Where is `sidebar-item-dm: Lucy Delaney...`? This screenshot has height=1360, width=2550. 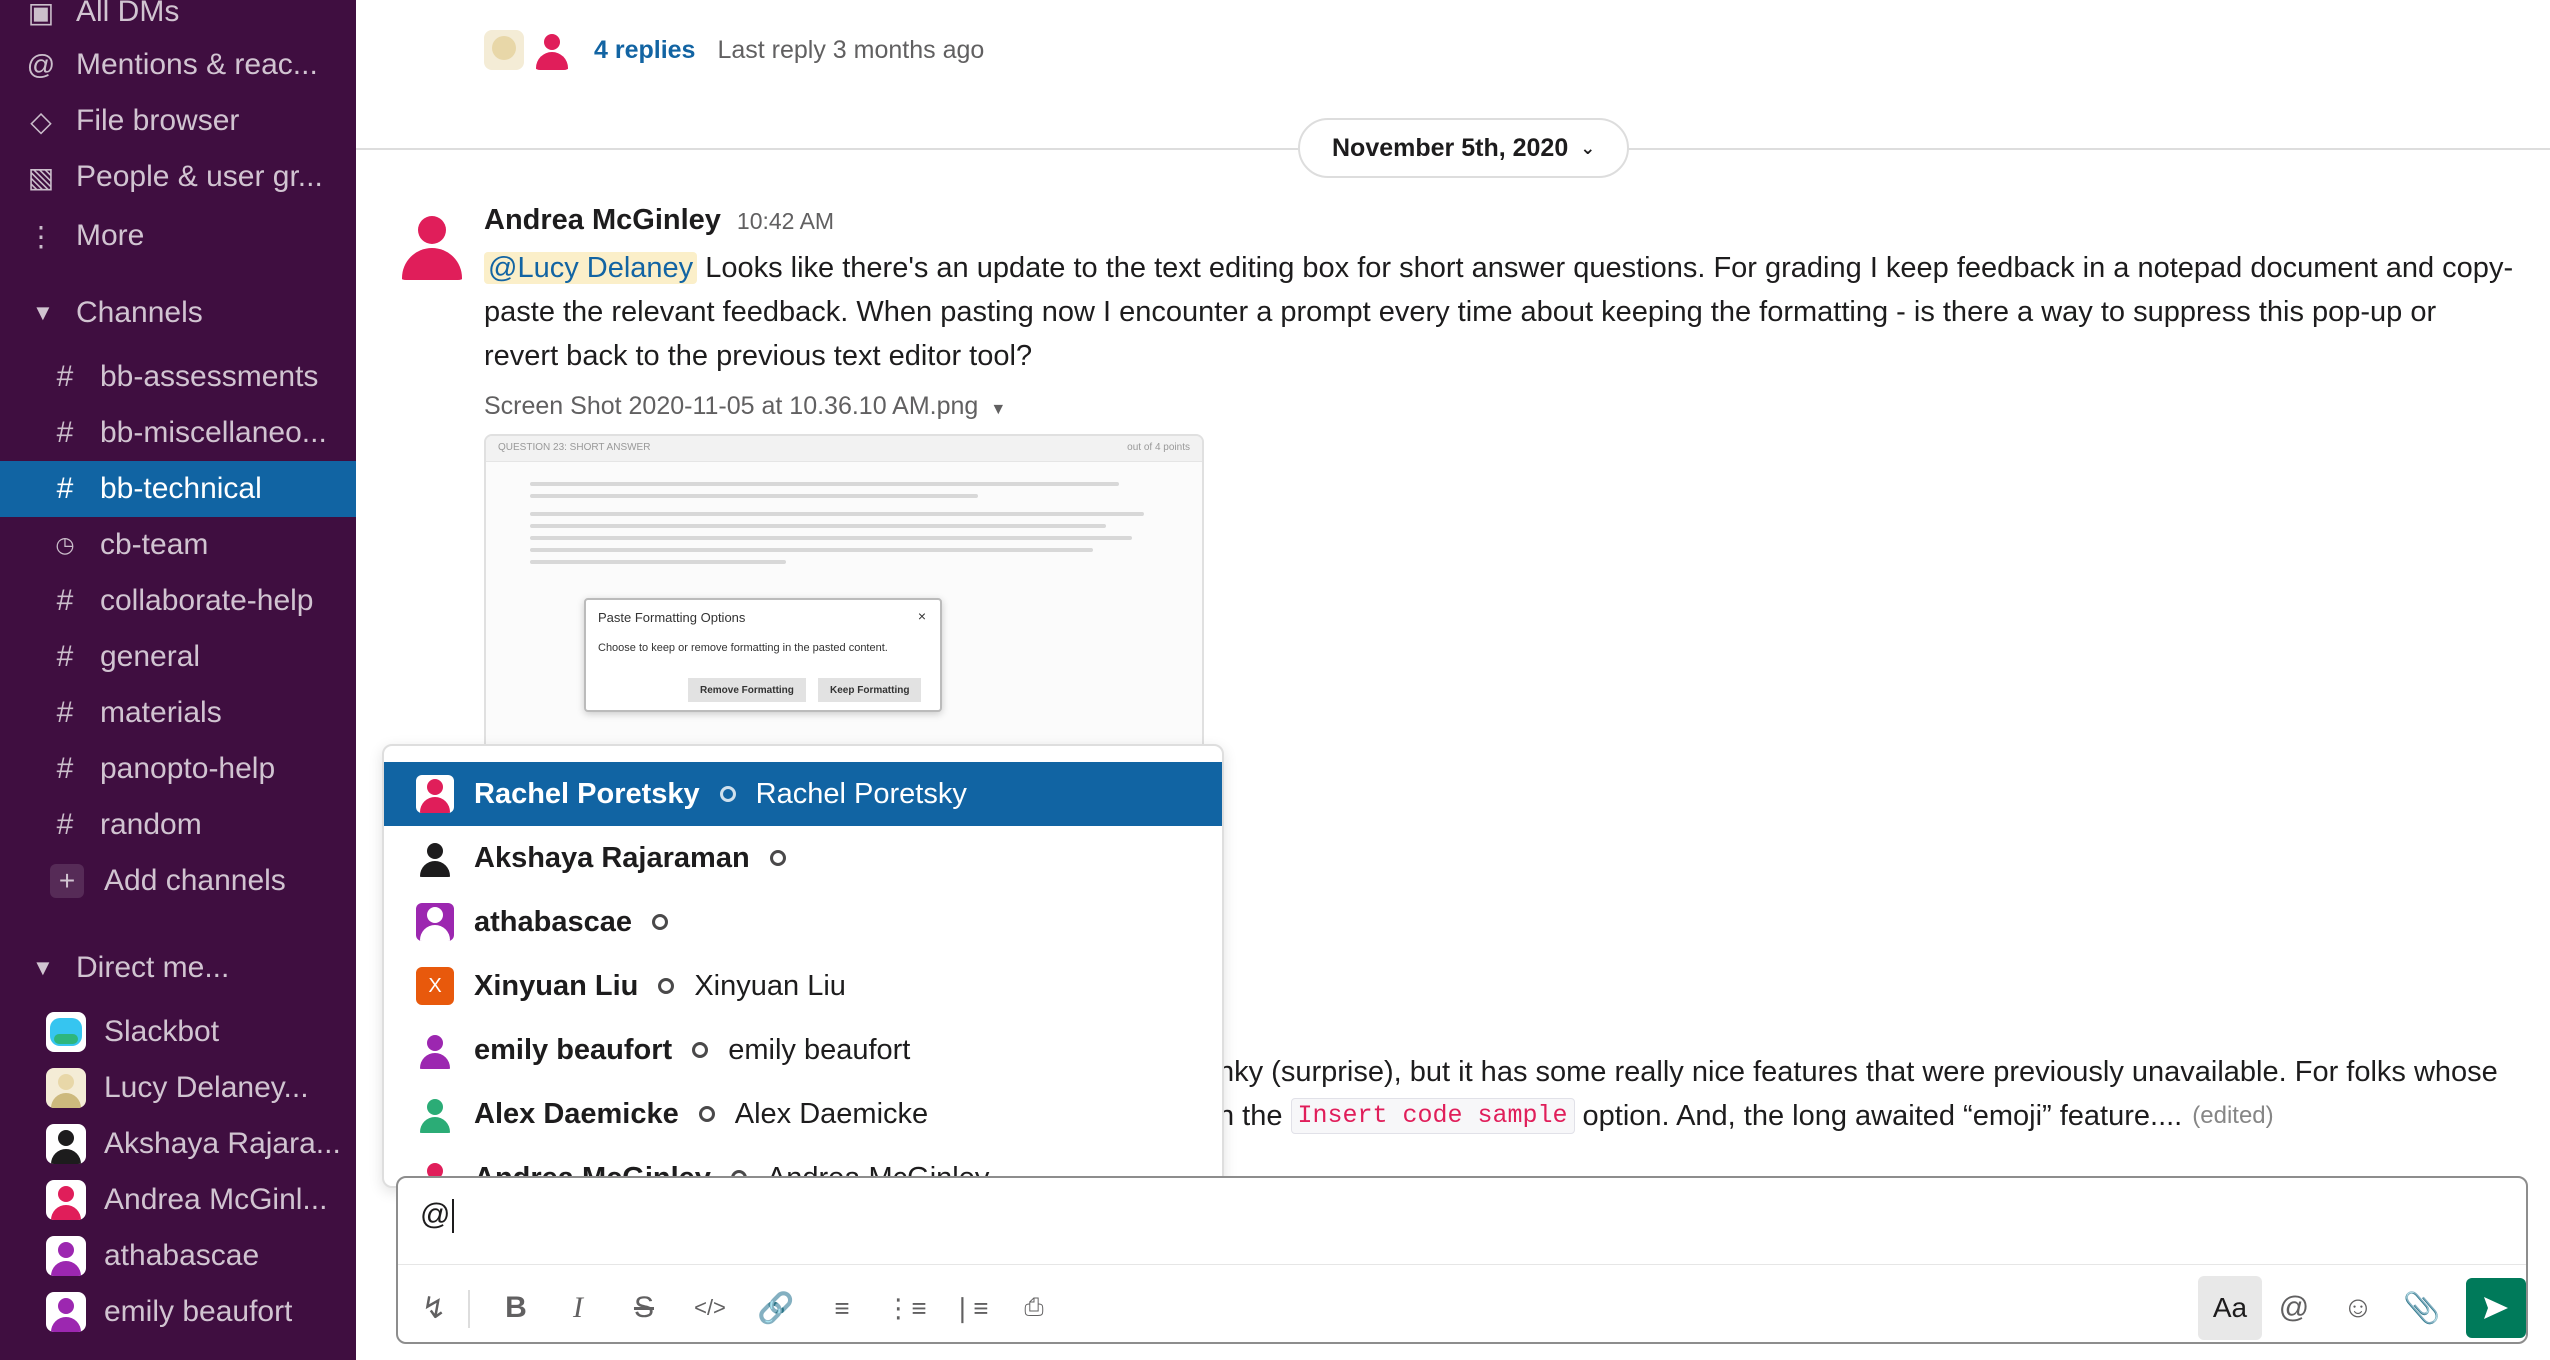 sidebar-item-dm: Lucy Delaney... is located at coordinates (178, 1088).